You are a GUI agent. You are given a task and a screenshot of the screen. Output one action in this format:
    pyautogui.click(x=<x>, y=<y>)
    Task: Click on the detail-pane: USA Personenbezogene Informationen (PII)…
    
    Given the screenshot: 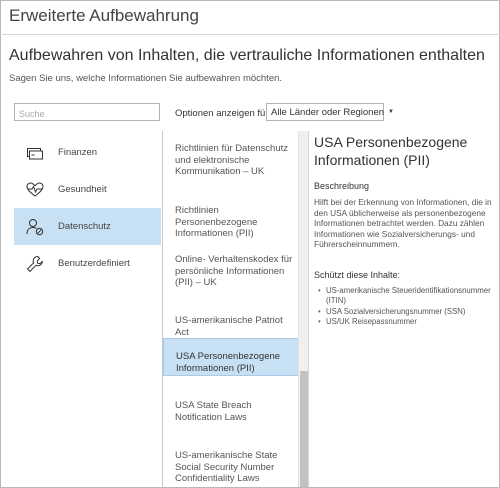 What is the action you would take?
    pyautogui.click(x=404, y=230)
    